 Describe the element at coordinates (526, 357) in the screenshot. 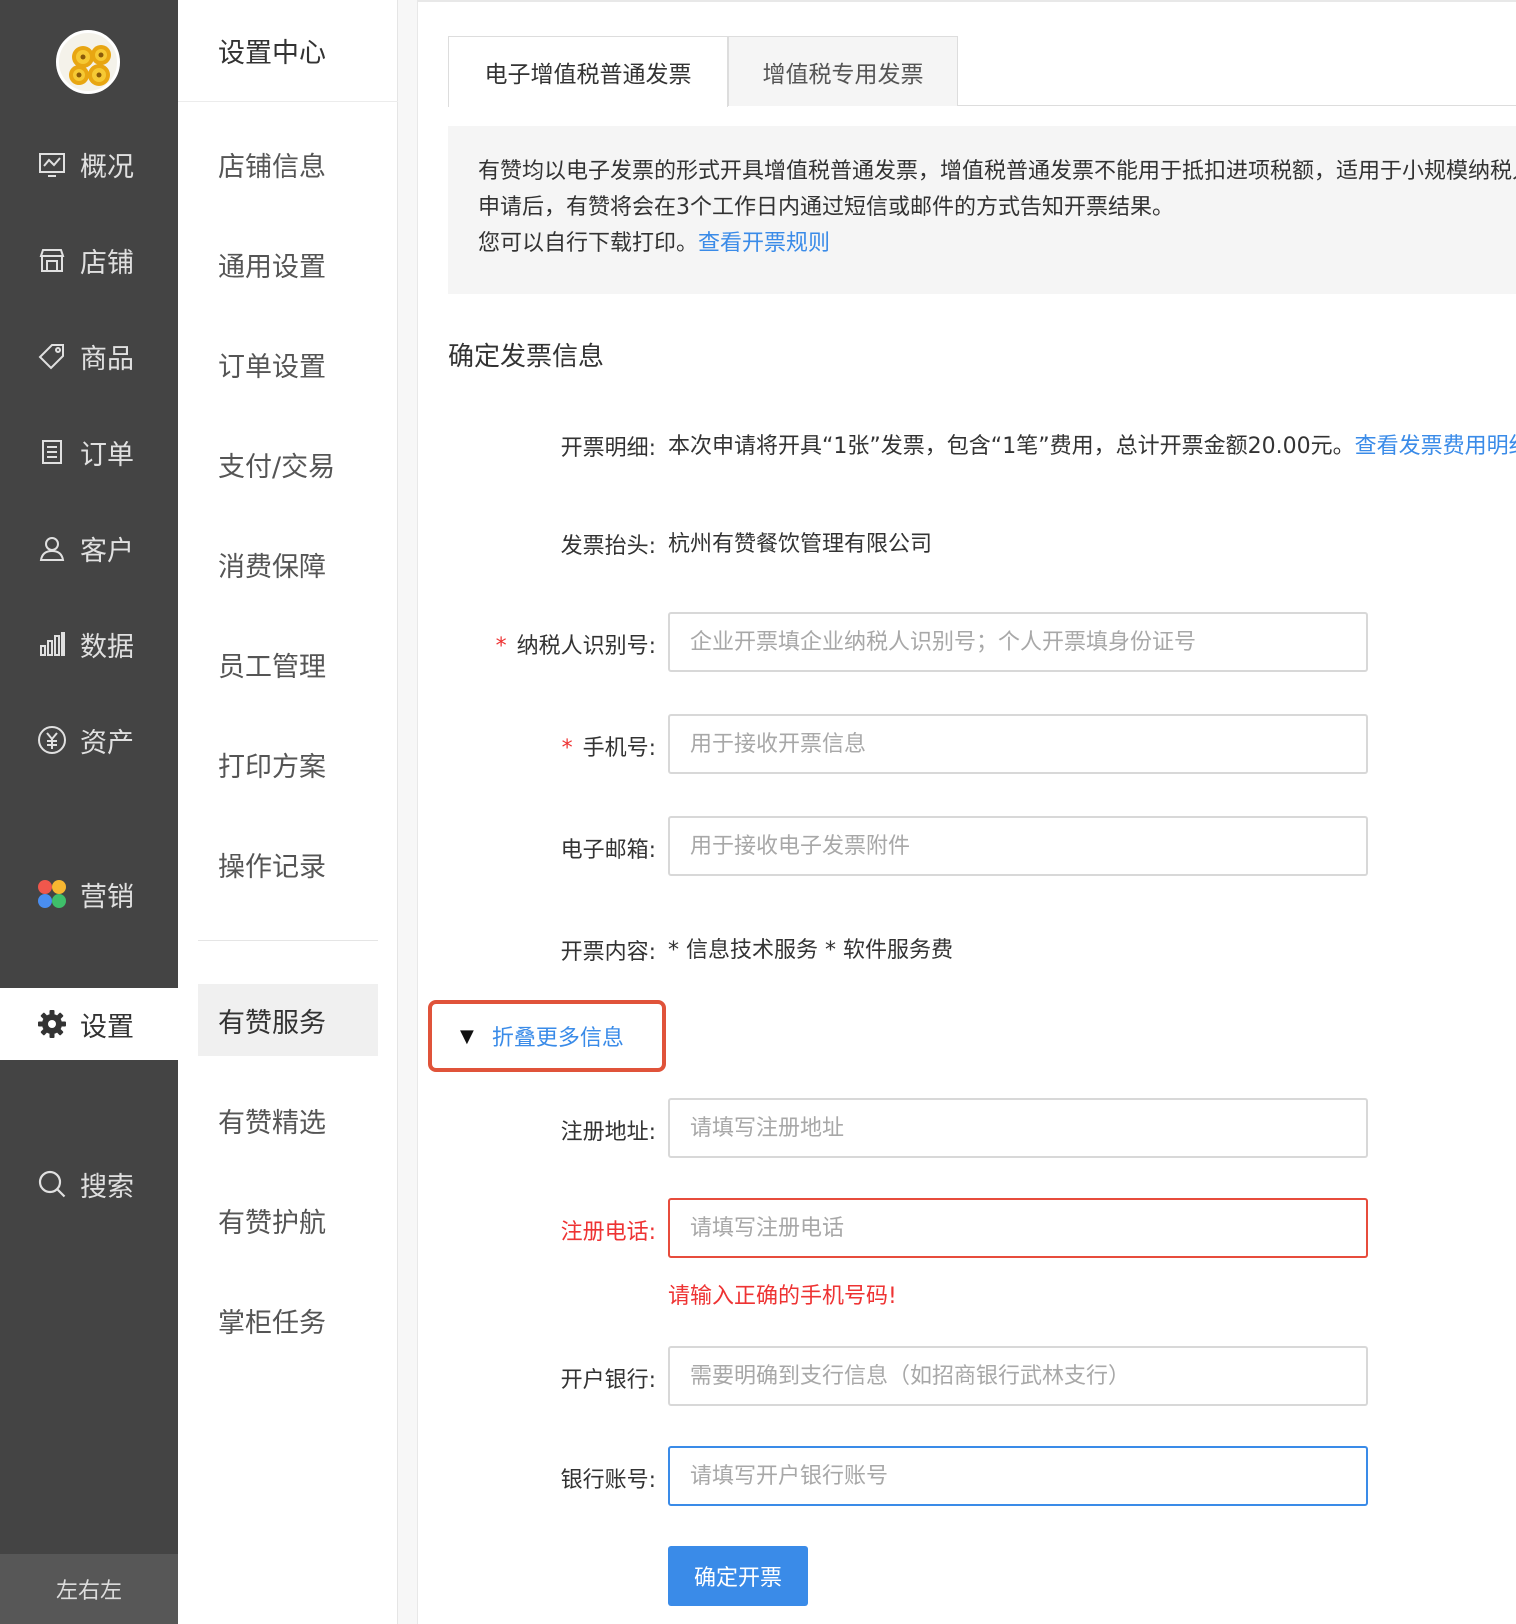

I see `section-title: 确定发票信息` at that location.